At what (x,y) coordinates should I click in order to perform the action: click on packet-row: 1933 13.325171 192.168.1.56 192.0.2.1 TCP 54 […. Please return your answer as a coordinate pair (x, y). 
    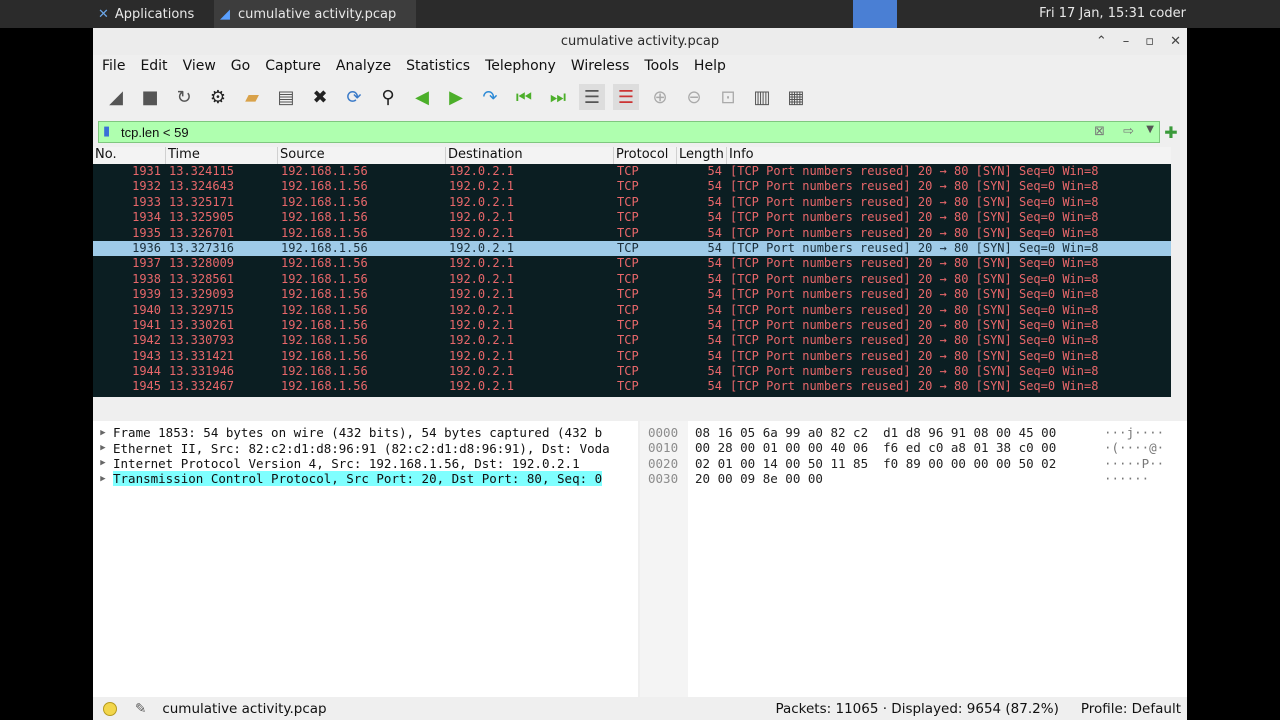
    Looking at the image, I should click on (632, 202).